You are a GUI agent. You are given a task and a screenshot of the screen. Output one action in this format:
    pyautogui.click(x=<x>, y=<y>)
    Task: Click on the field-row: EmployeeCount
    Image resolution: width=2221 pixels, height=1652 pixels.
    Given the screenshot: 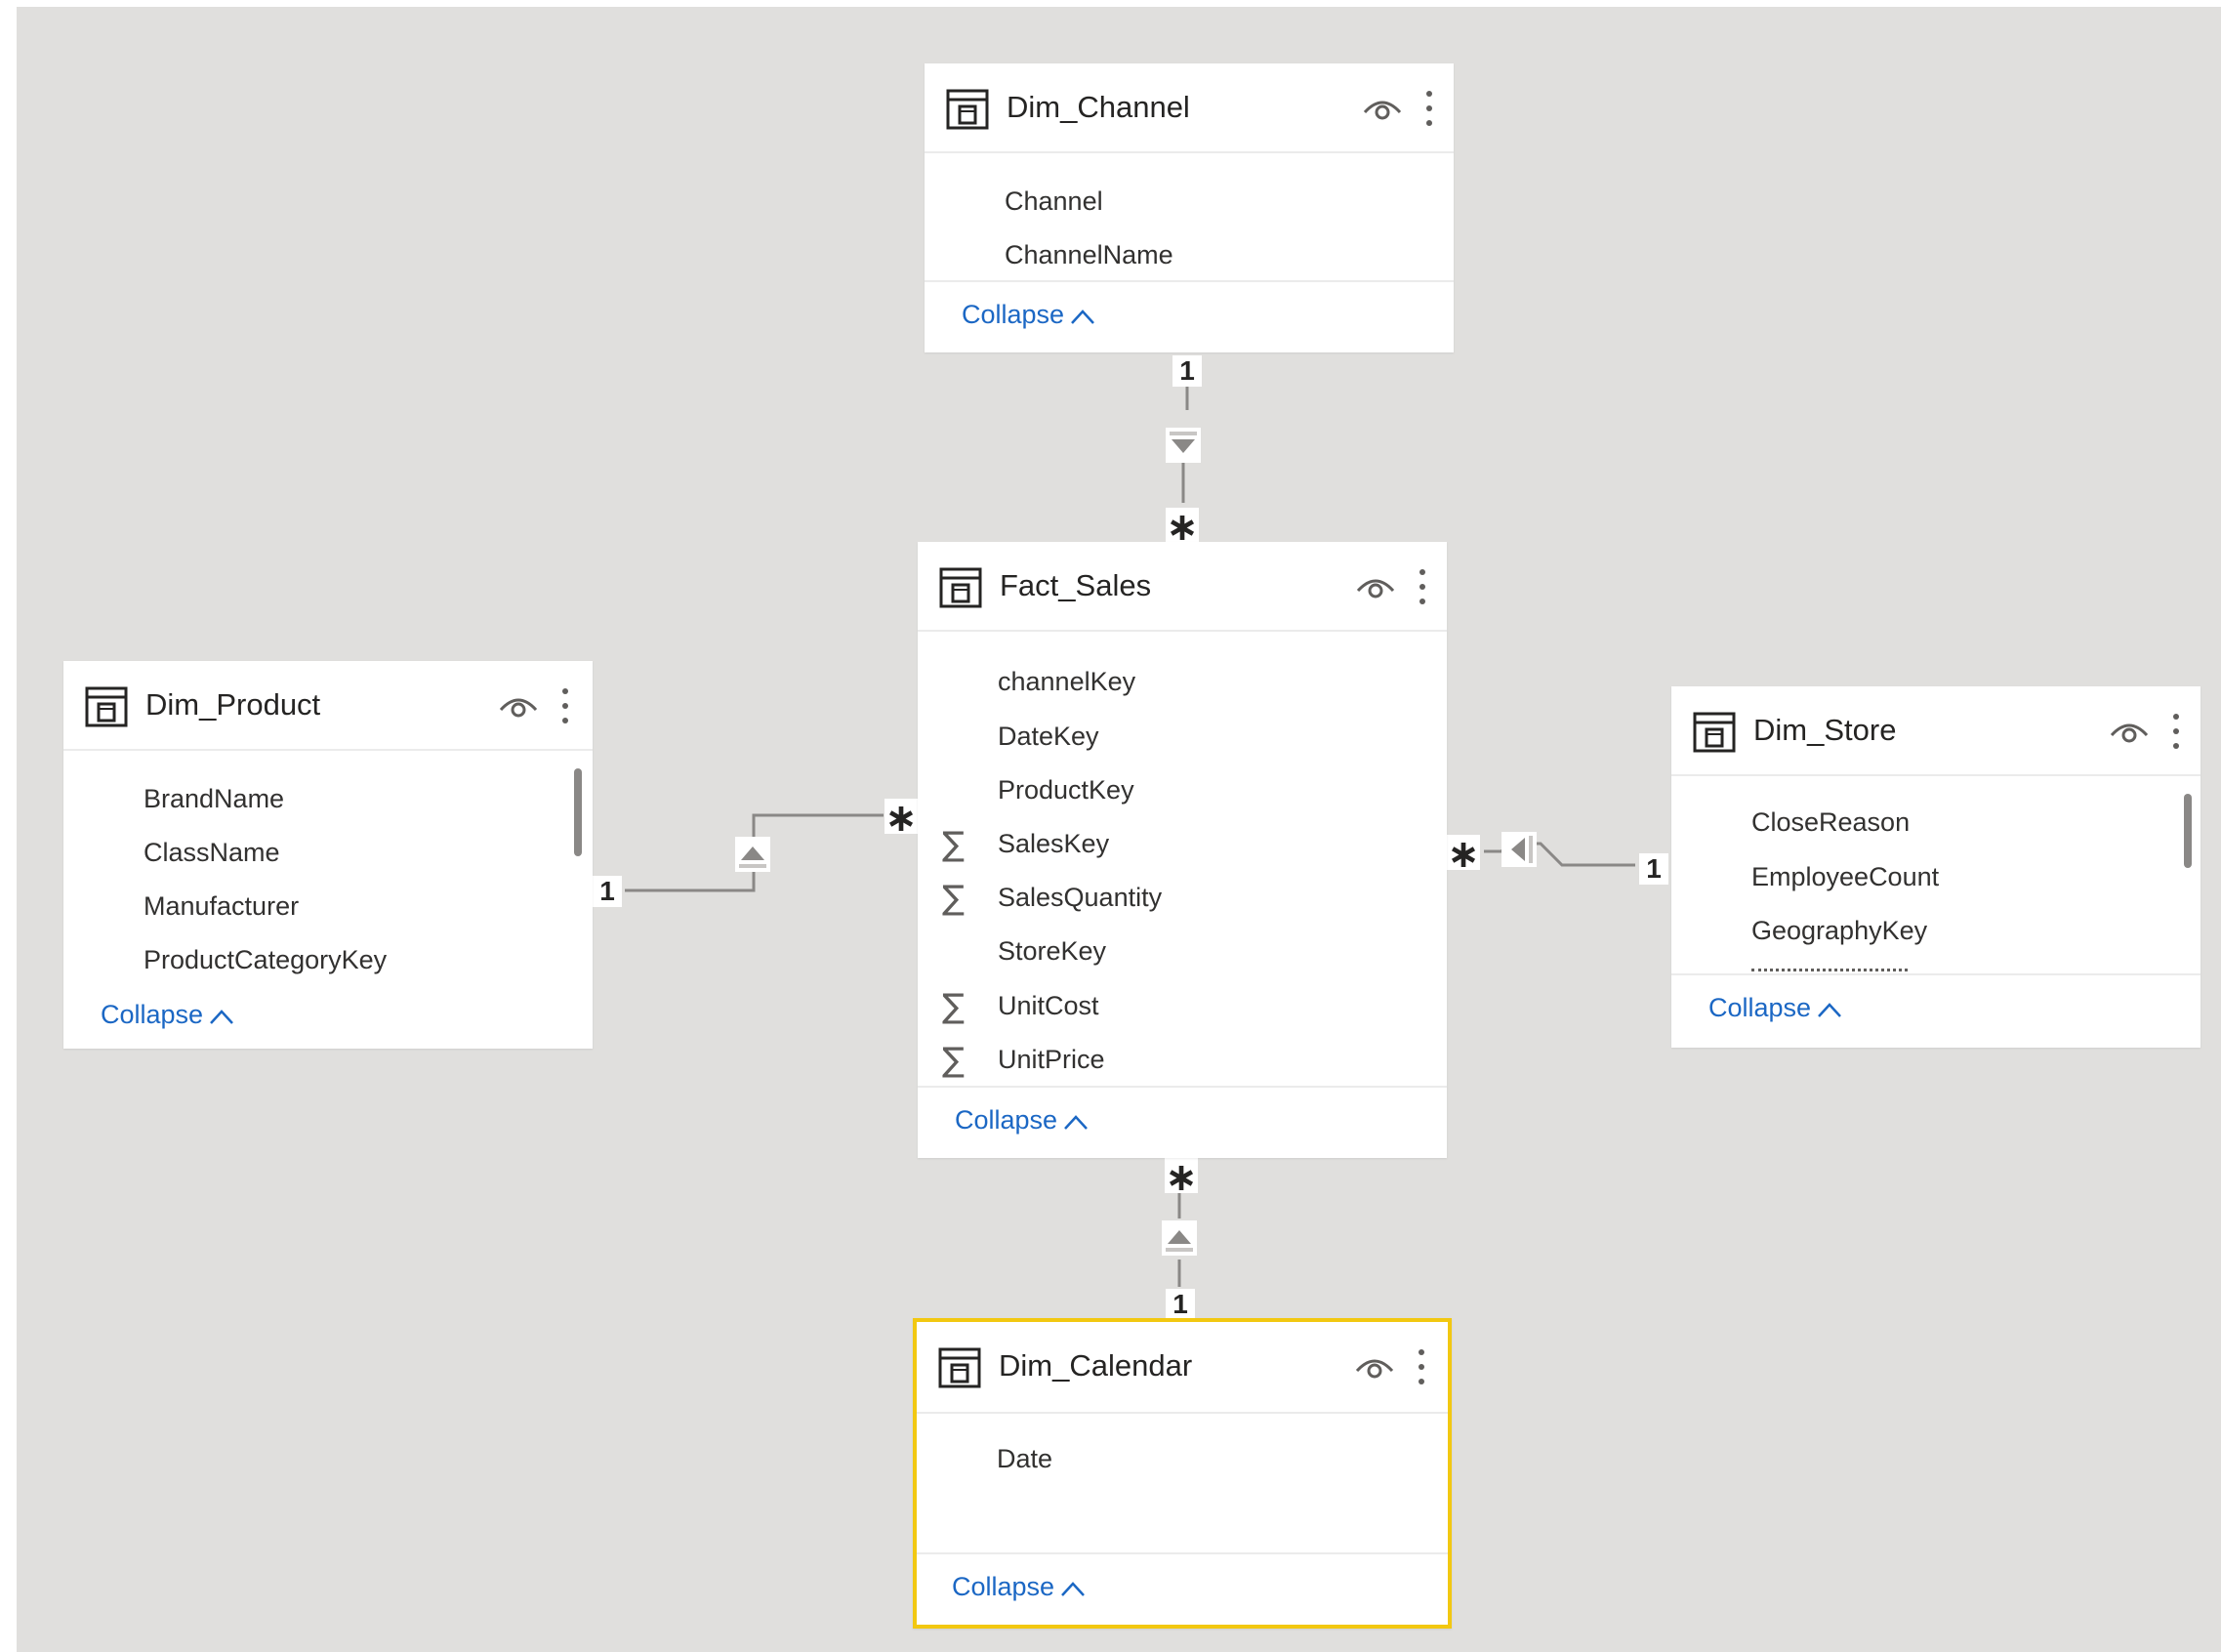 What is the action you would take?
    pyautogui.click(x=1935, y=879)
    